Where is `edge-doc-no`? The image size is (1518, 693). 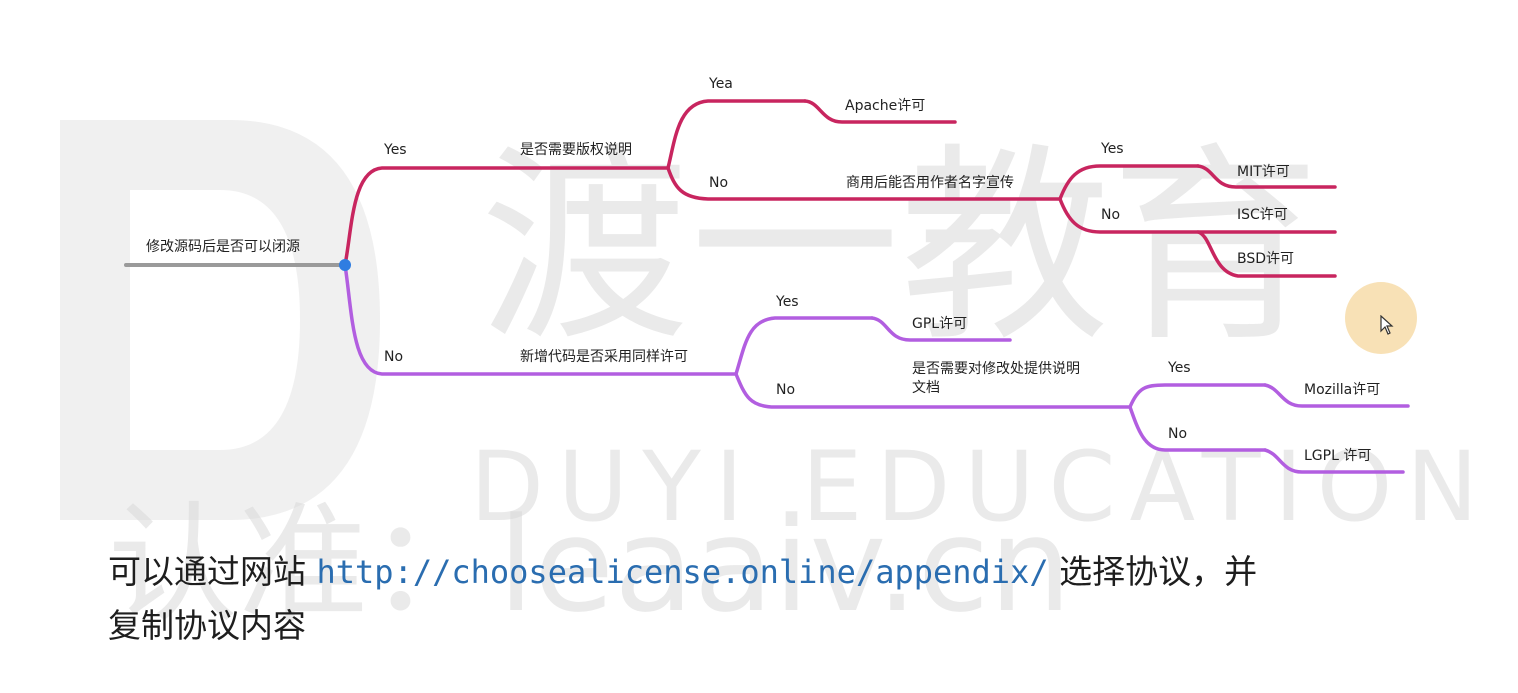 edge-doc-no is located at coordinates (1197, 428).